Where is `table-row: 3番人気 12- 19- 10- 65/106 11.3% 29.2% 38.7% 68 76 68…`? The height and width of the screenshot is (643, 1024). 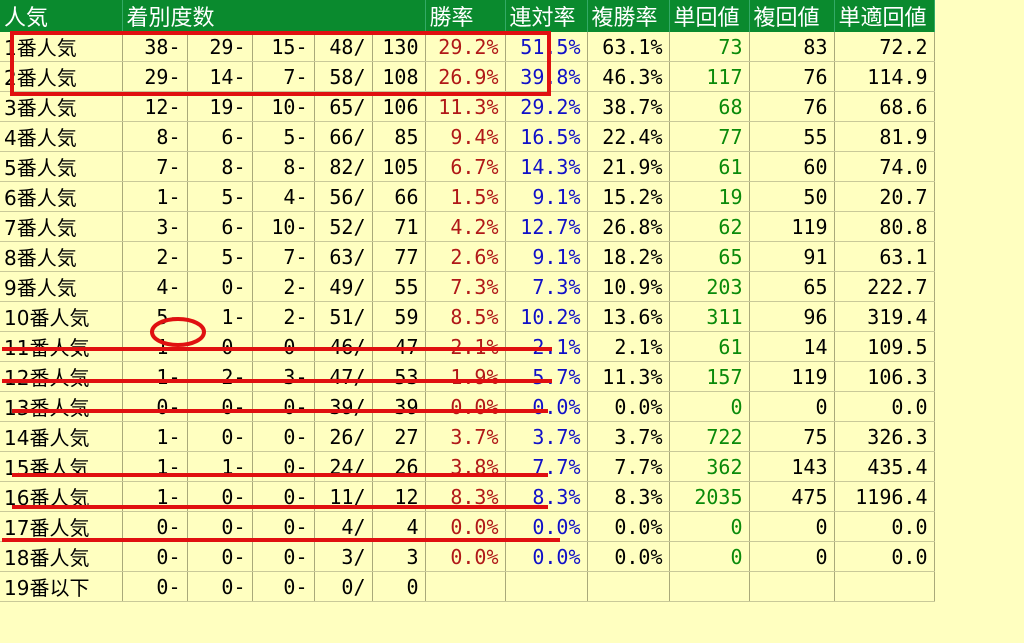
table-row: 3番人気 12- 19- 10- 65/106 11.3% 29.2% 38.7% 68 76 68… is located at coordinates (467, 106).